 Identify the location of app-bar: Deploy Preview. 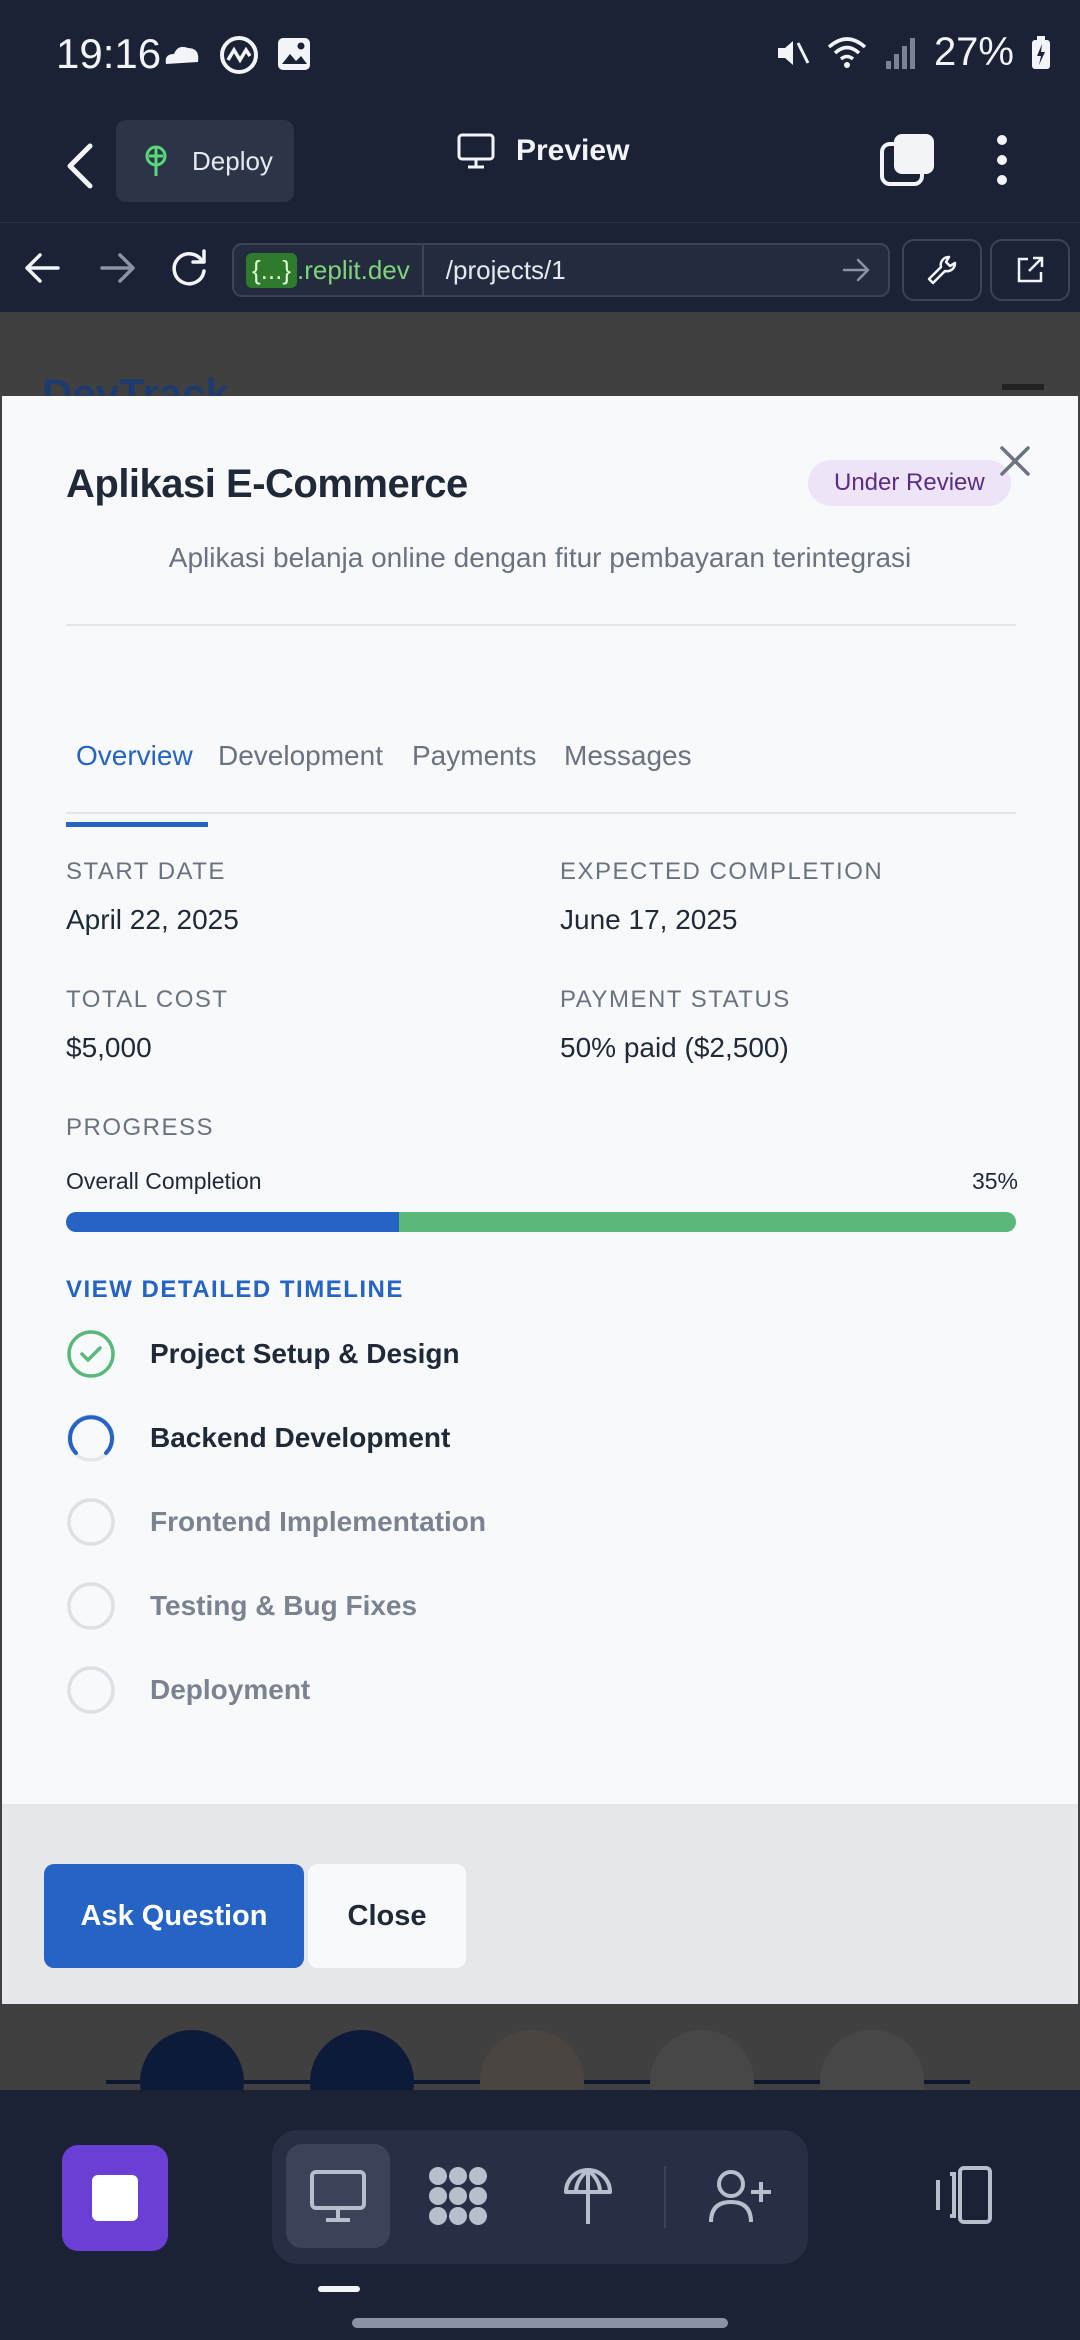
(540, 166).